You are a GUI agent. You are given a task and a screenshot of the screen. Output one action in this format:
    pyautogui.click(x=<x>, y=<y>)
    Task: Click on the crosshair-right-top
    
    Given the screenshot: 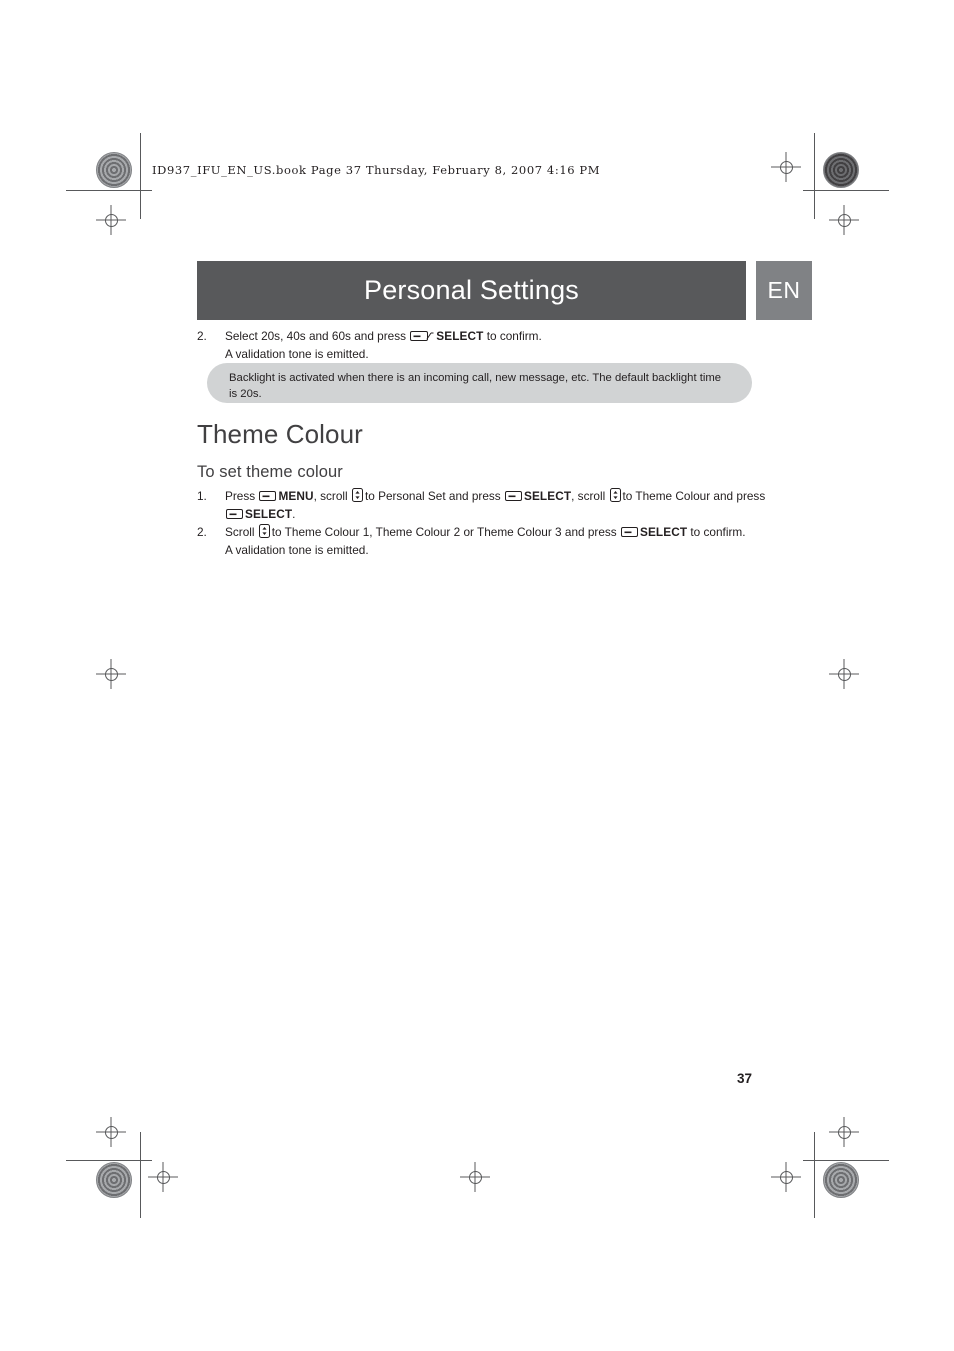 What is the action you would take?
    pyautogui.click(x=844, y=220)
    